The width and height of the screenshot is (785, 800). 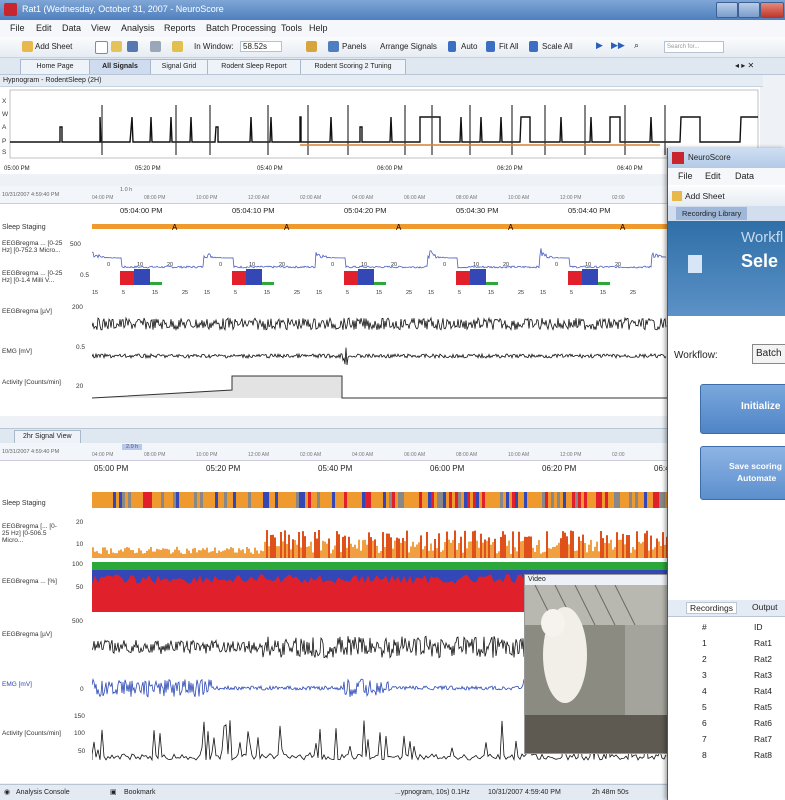 I want to click on close-button, so click(x=772, y=10).